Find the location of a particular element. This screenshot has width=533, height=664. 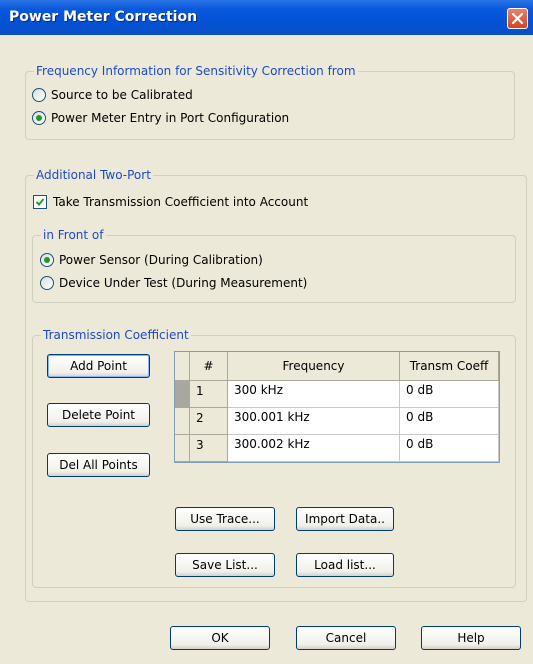

table-corner is located at coordinates (182, 366).